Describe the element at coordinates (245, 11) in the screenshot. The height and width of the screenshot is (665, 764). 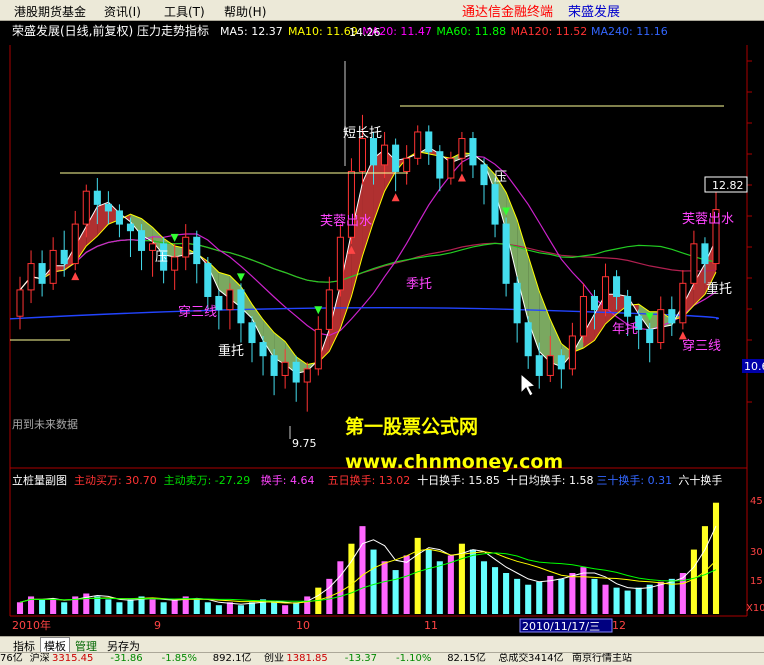
I see `menu-item-help: 帮助(H)` at that location.